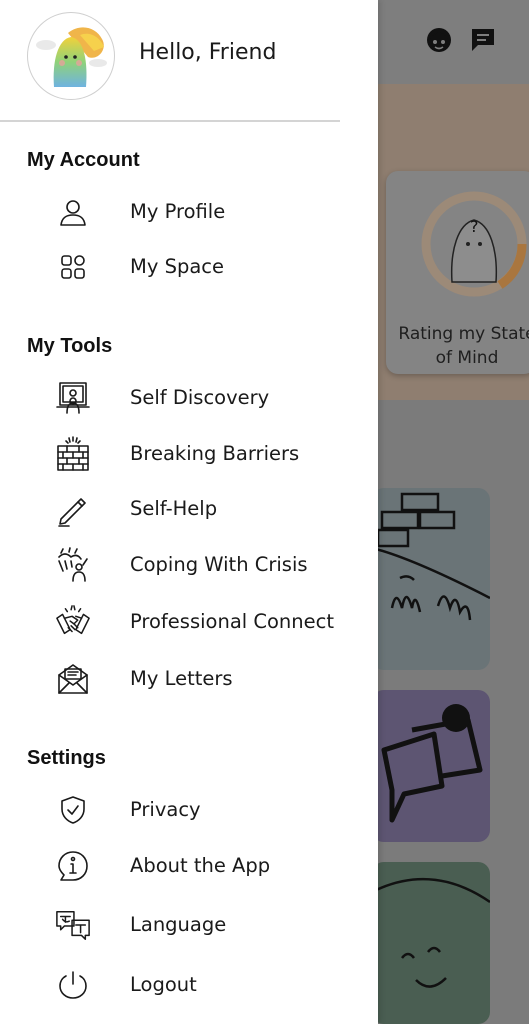  I want to click on menu-label: Professional Connect, so click(232, 621).